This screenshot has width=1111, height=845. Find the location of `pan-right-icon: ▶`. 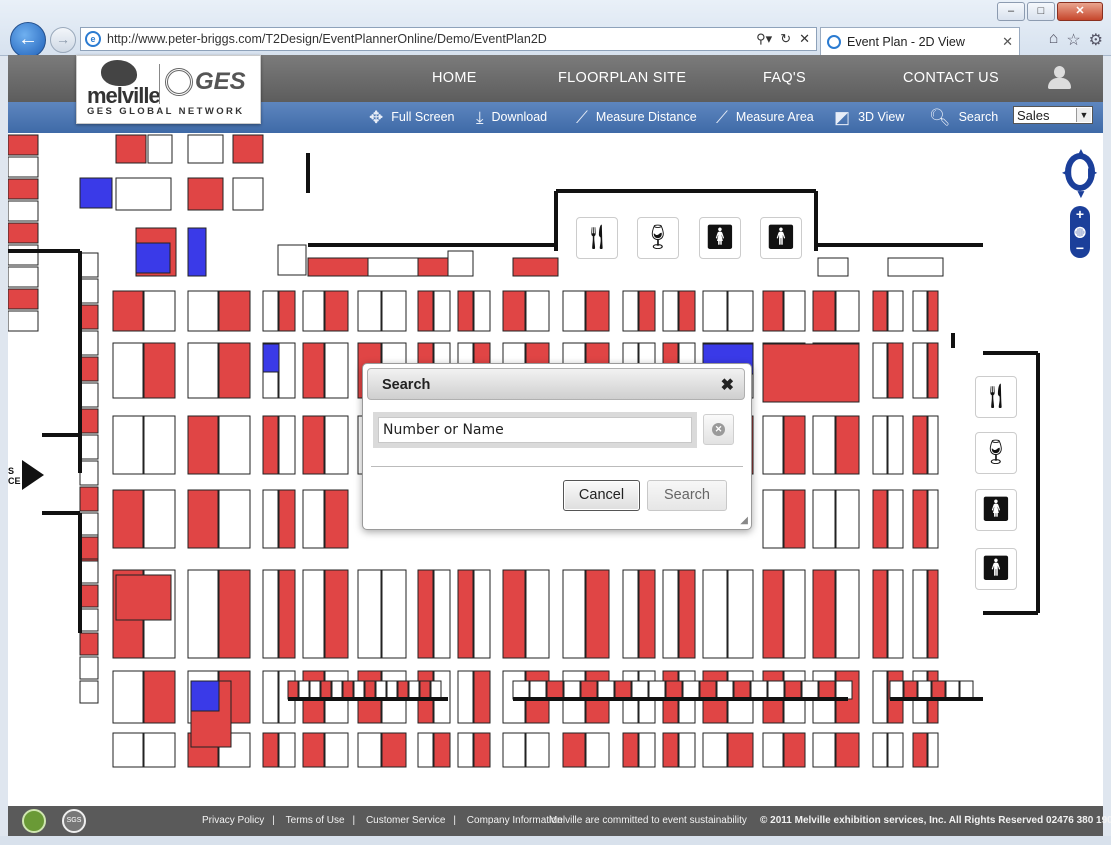

pan-right-icon: ▶ is located at coordinates (1092, 172).